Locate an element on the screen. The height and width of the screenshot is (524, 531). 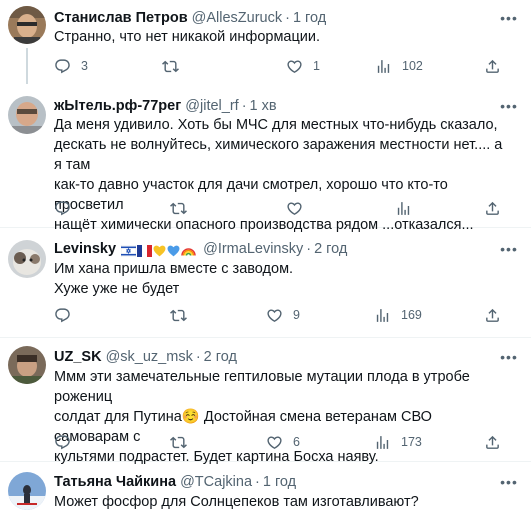
views-count: 102 is located at coordinates (412, 66).